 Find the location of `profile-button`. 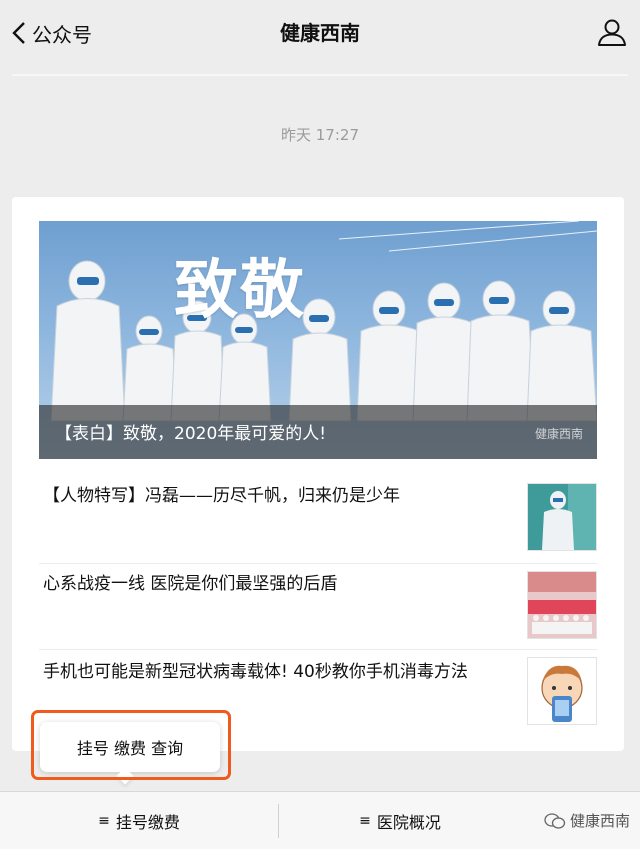

profile-button is located at coordinates (612, 32).